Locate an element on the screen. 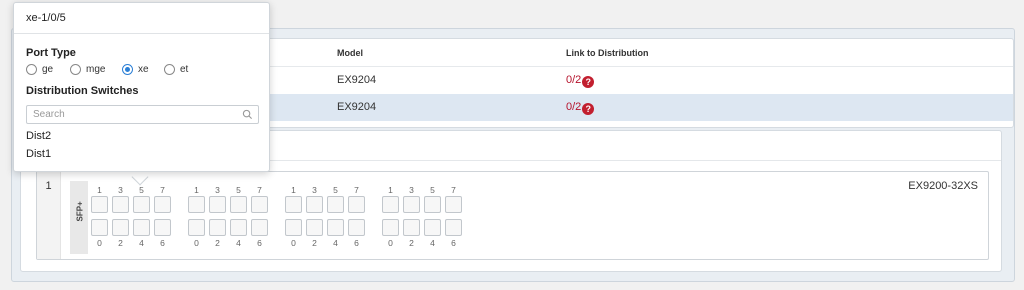 The image size is (1024, 290). dist-item: Dist1 is located at coordinates (38, 154).